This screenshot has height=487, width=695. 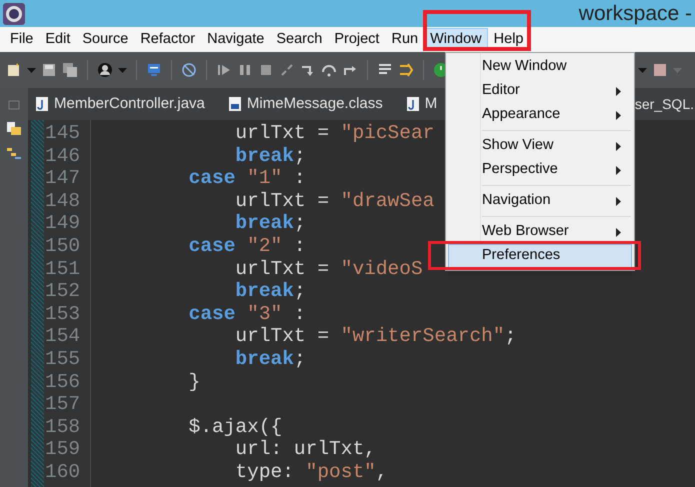 I want to click on code-line: url: urlTxt,, so click(x=305, y=449).